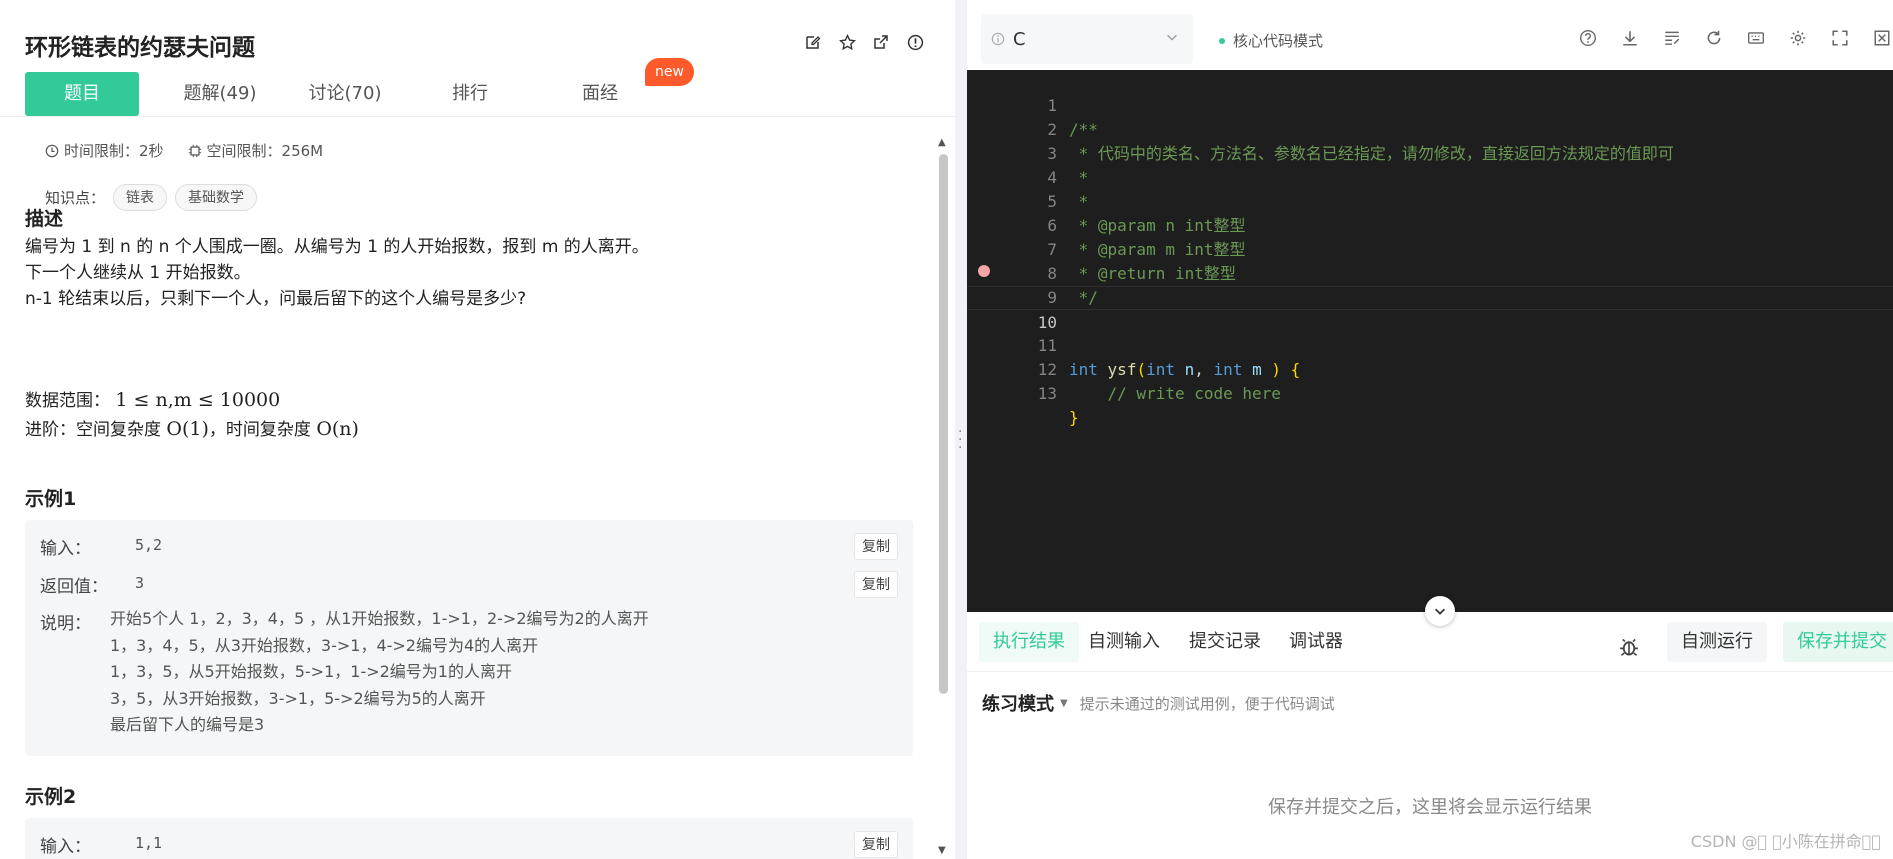 This screenshot has width=1893, height=859. I want to click on code-line: 1 /**, so click(1430, 104).